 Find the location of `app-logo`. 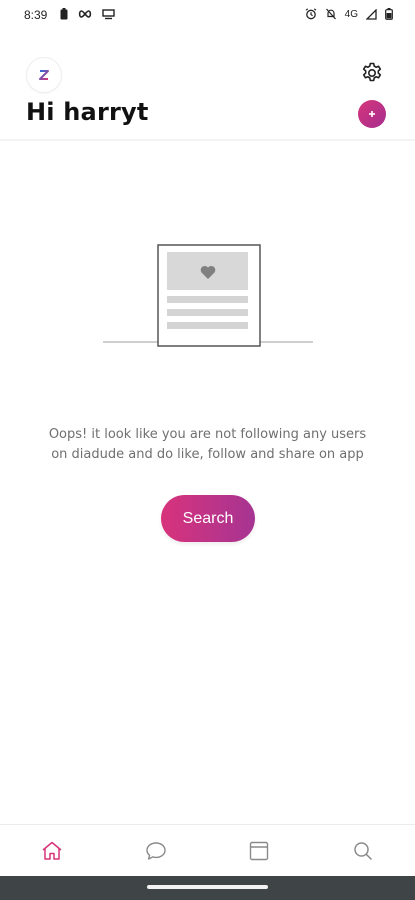

app-logo is located at coordinates (44, 75).